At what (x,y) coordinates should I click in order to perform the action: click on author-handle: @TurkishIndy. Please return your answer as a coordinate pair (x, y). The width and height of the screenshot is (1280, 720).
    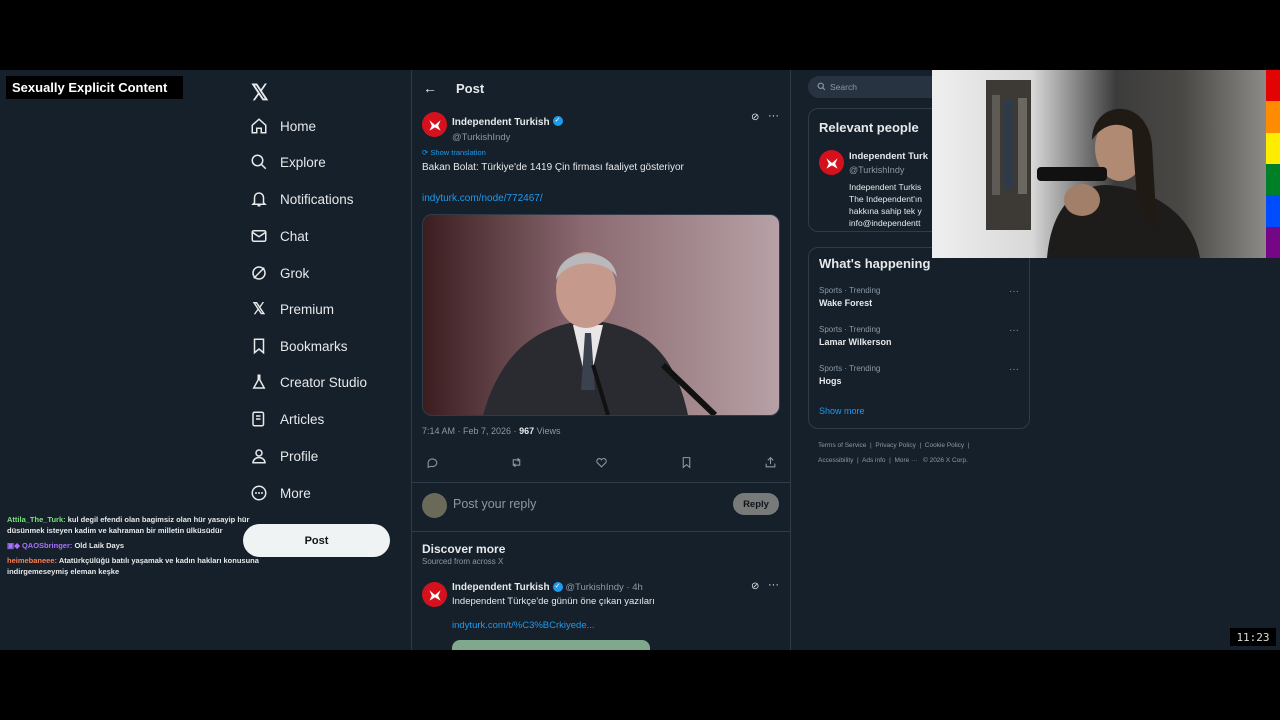
    Looking at the image, I should click on (507, 137).